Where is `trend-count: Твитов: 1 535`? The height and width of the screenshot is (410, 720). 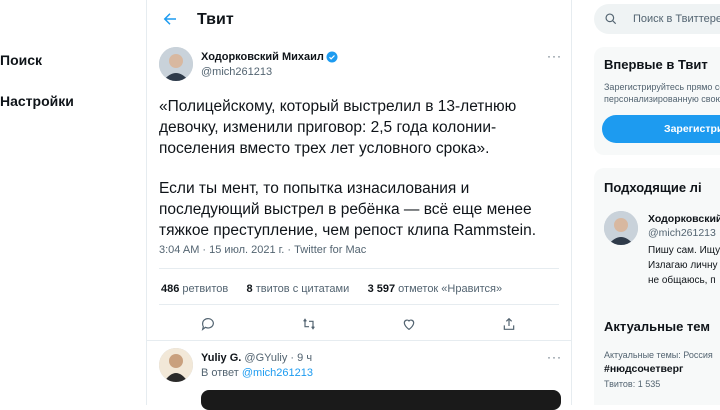
trend-count: Твитов: 1 535 is located at coordinates (632, 384).